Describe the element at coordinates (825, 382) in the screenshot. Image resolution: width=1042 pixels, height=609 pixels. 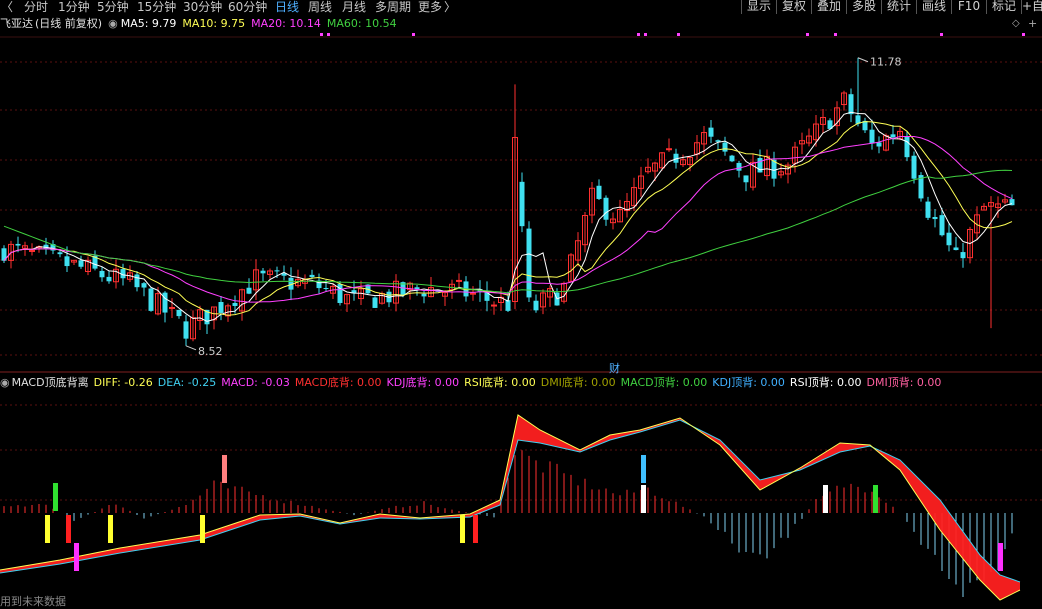
I see `rsi-top-div: RSI顶背: 0.00` at that location.